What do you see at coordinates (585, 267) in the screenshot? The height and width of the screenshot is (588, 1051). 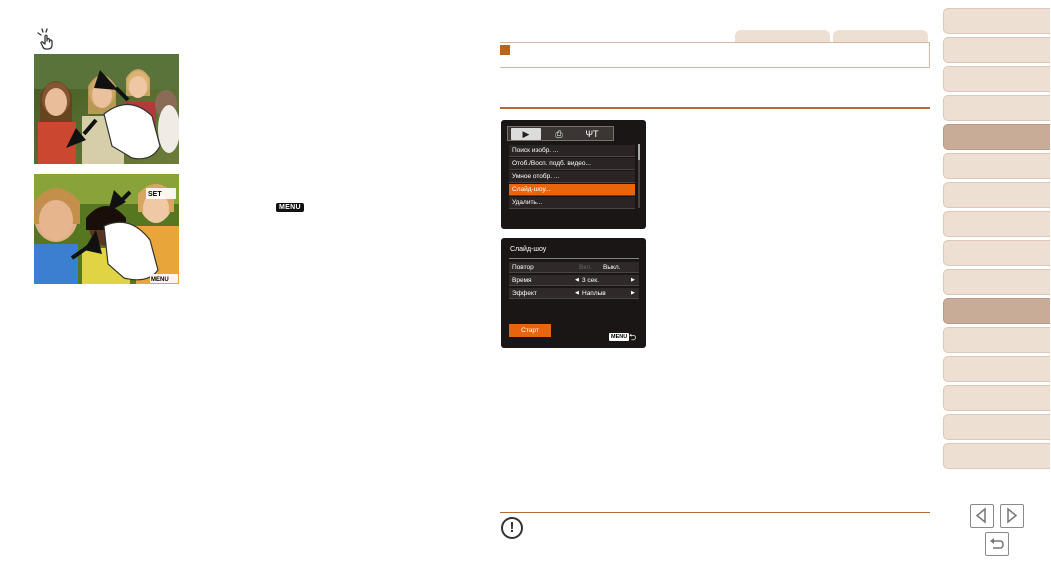 I see `setting-value-off-option: Вкл.` at bounding box center [585, 267].